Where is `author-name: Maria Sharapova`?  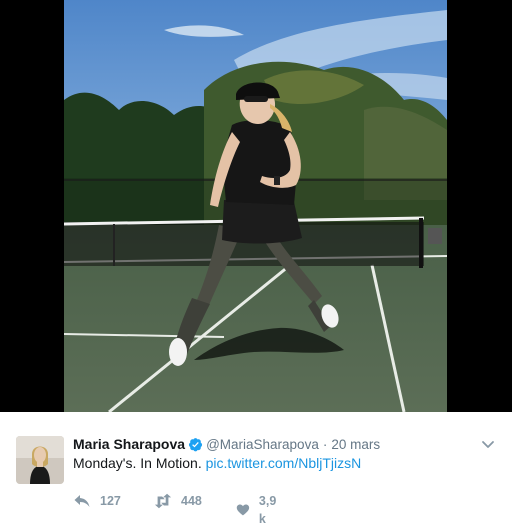
author-name: Maria Sharapova is located at coordinates (129, 444).